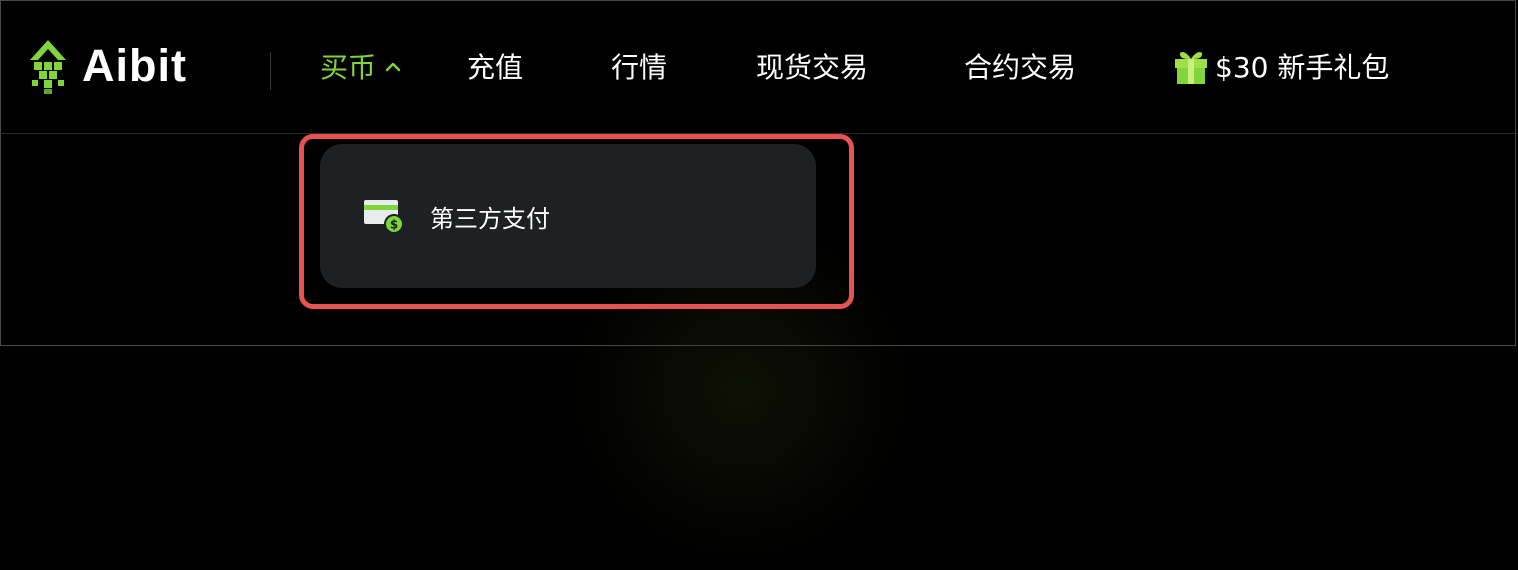 Image resolution: width=1518 pixels, height=570 pixels. Describe the element at coordinates (348, 67) in the screenshot. I see `nav-buy-crypto-label: 买币` at that location.